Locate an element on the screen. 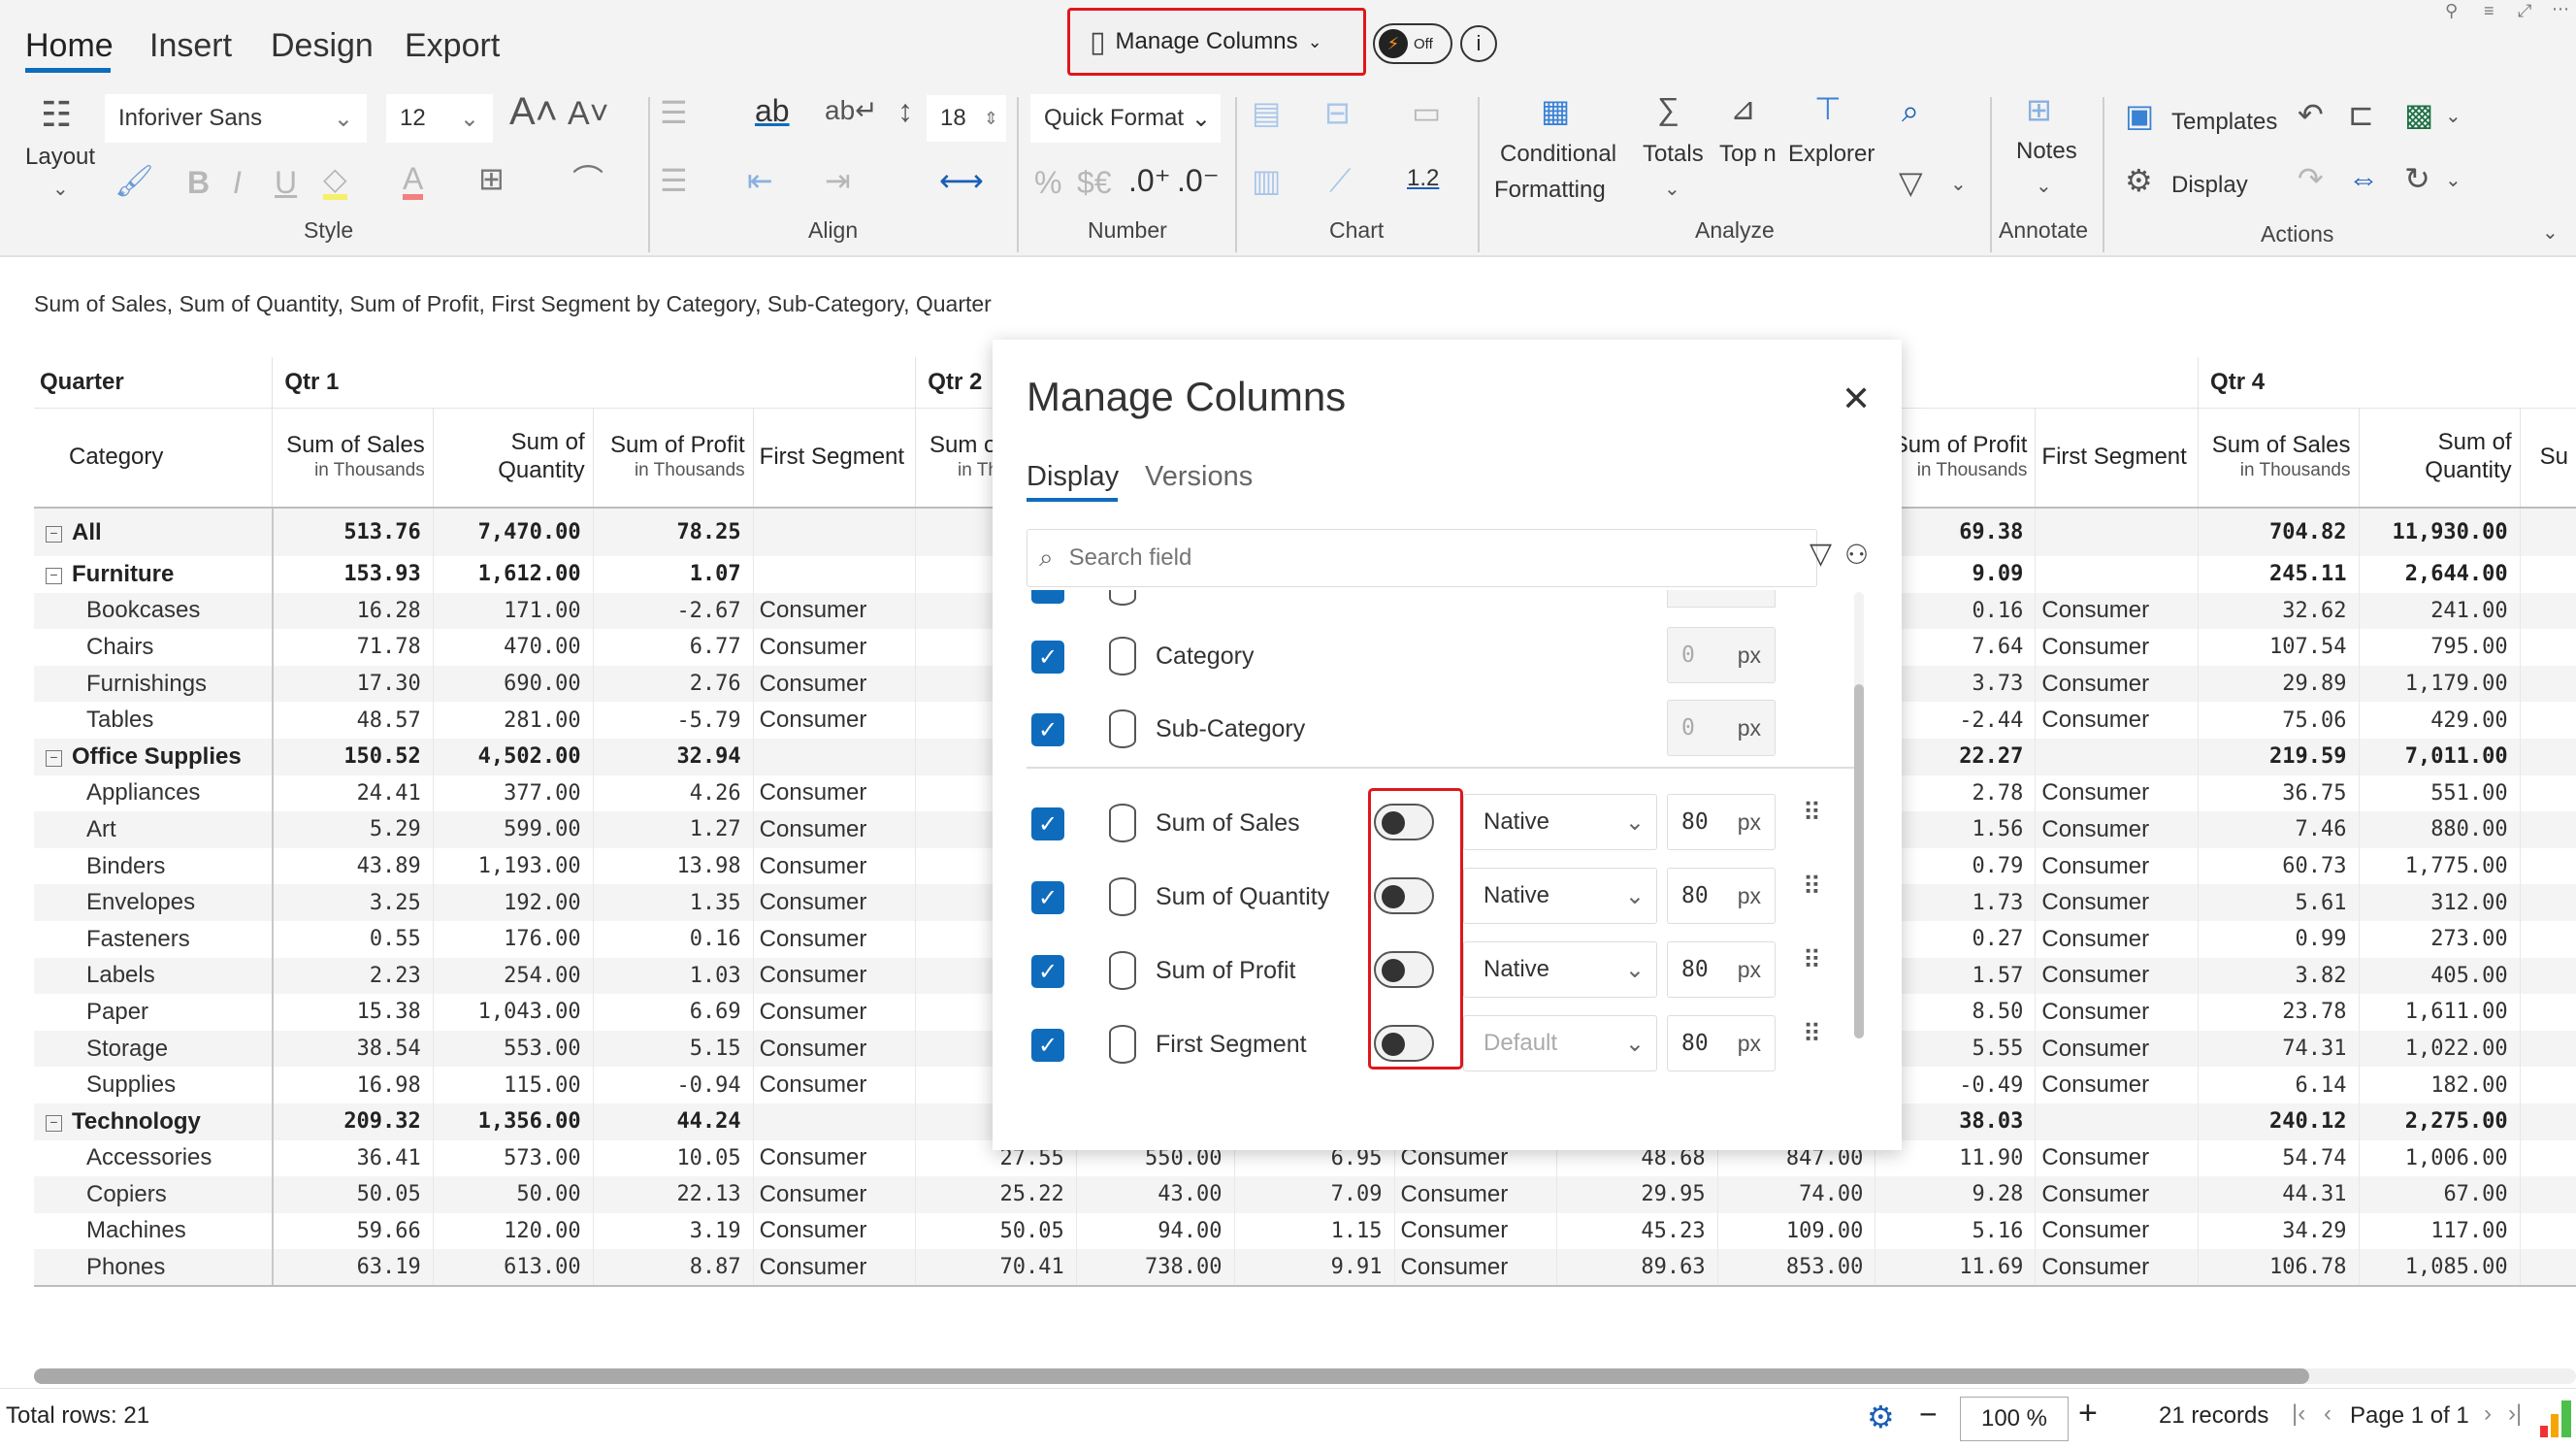  value-cell: 94.00 is located at coordinates (1154, 1231).